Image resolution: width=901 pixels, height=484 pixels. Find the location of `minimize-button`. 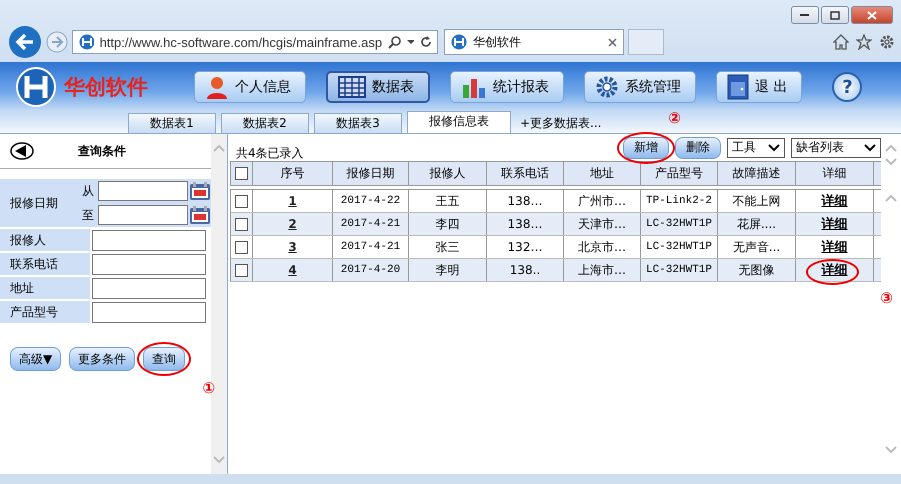

minimize-button is located at coordinates (805, 15).